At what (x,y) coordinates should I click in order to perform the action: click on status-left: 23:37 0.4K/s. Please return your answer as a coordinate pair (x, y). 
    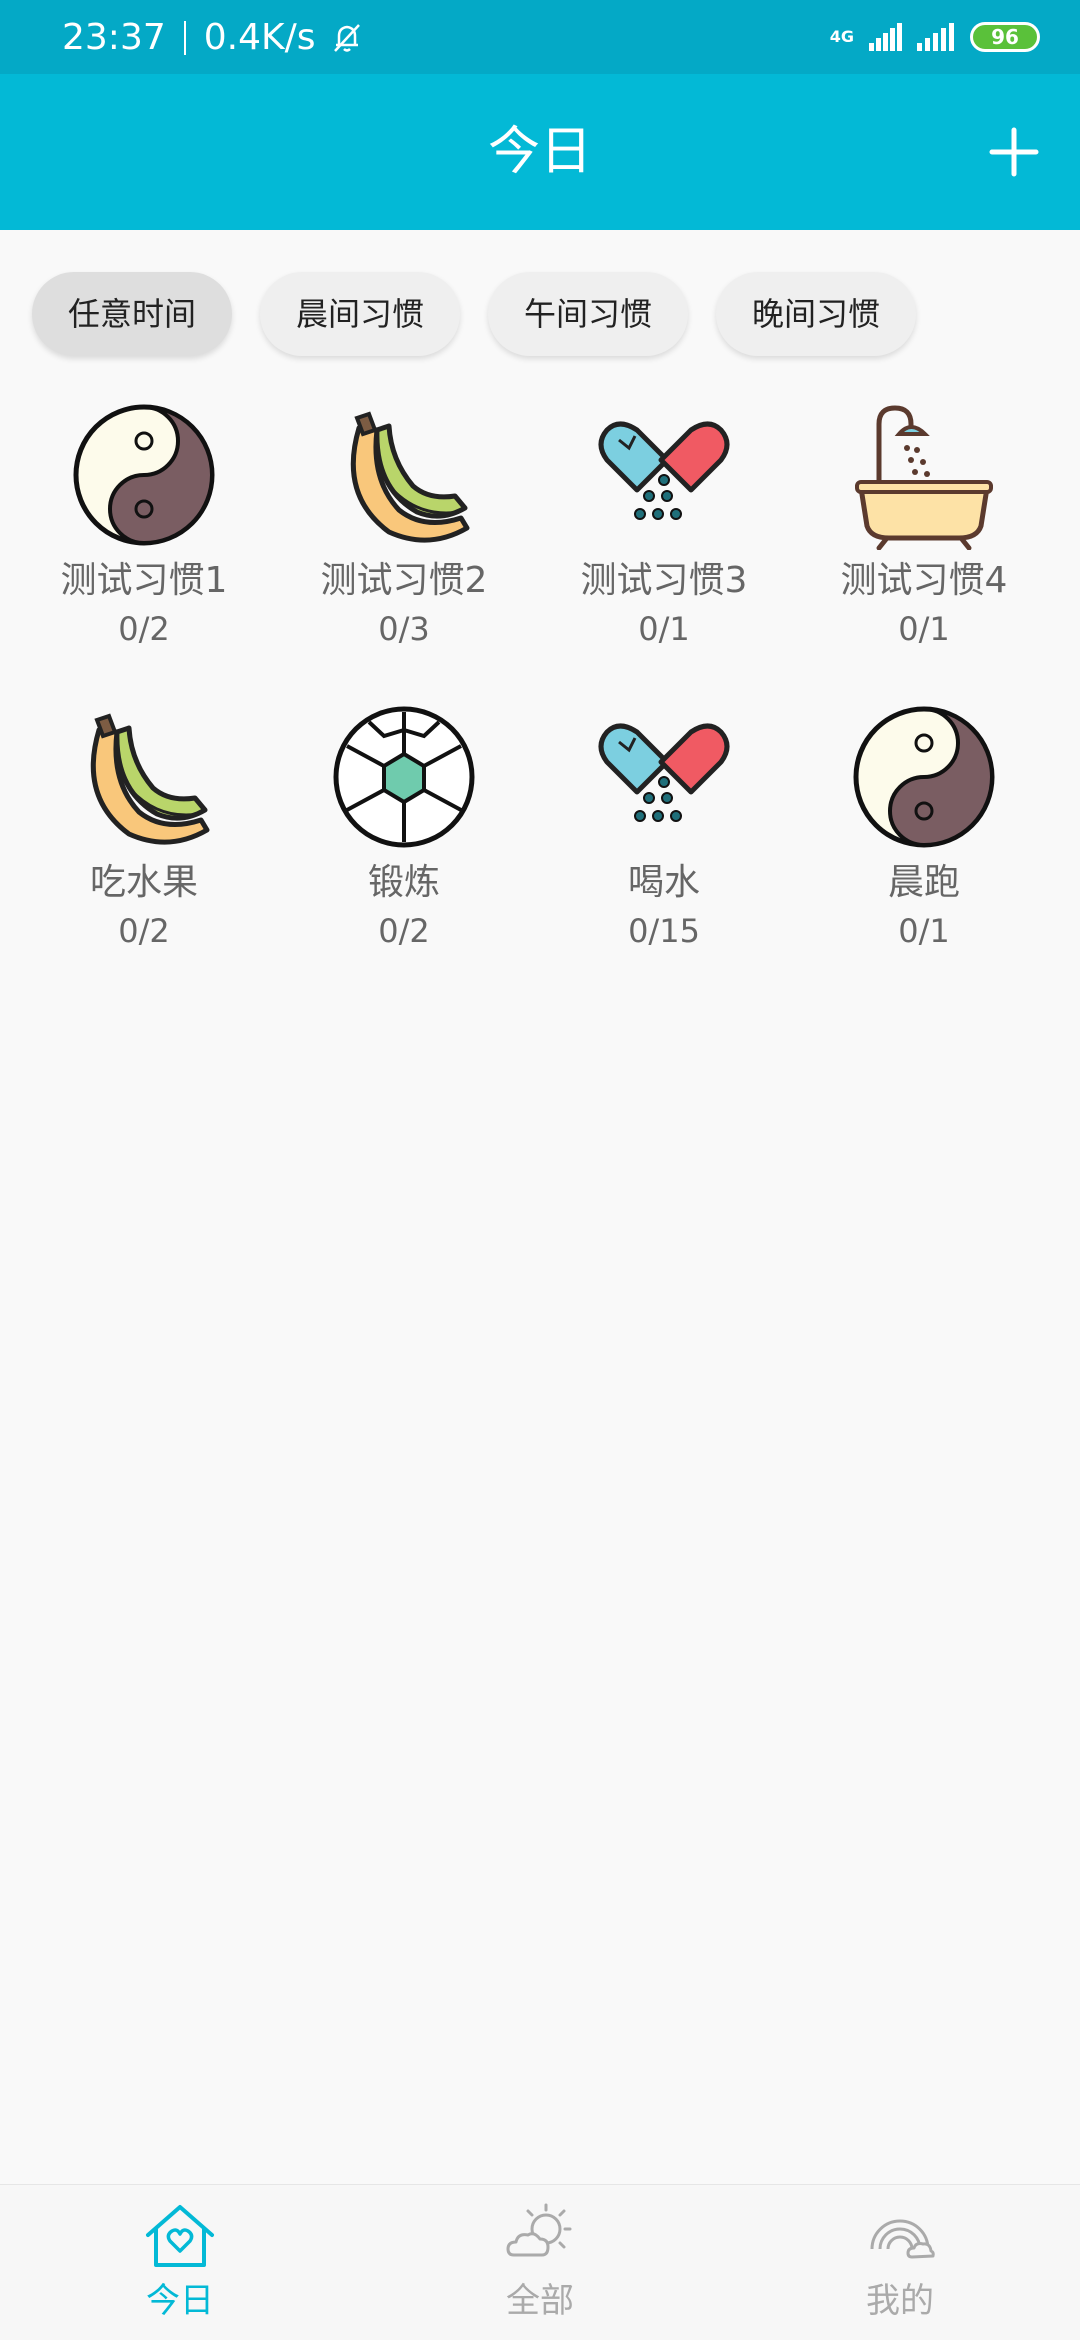
    Looking at the image, I should click on (213, 38).